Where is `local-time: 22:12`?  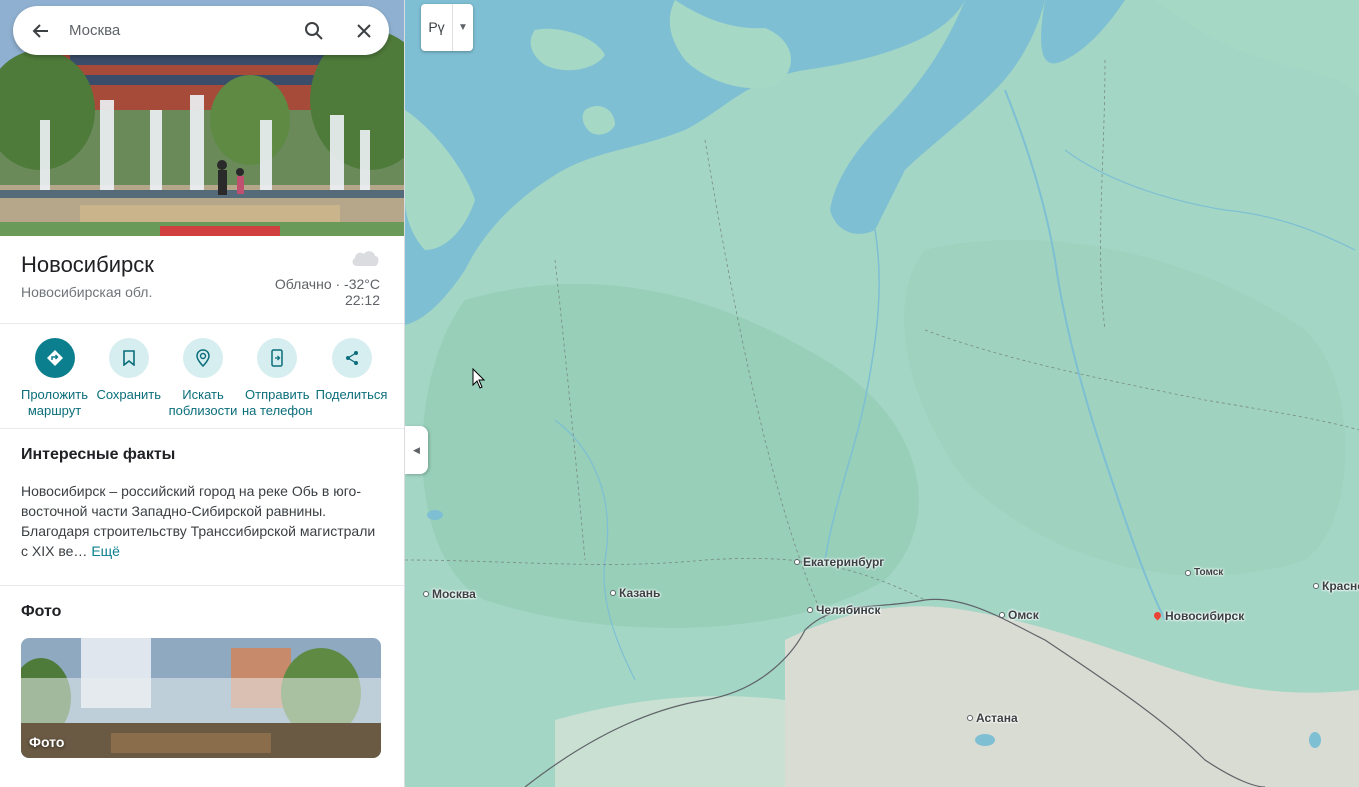
local-time: 22:12 is located at coordinates (362, 300).